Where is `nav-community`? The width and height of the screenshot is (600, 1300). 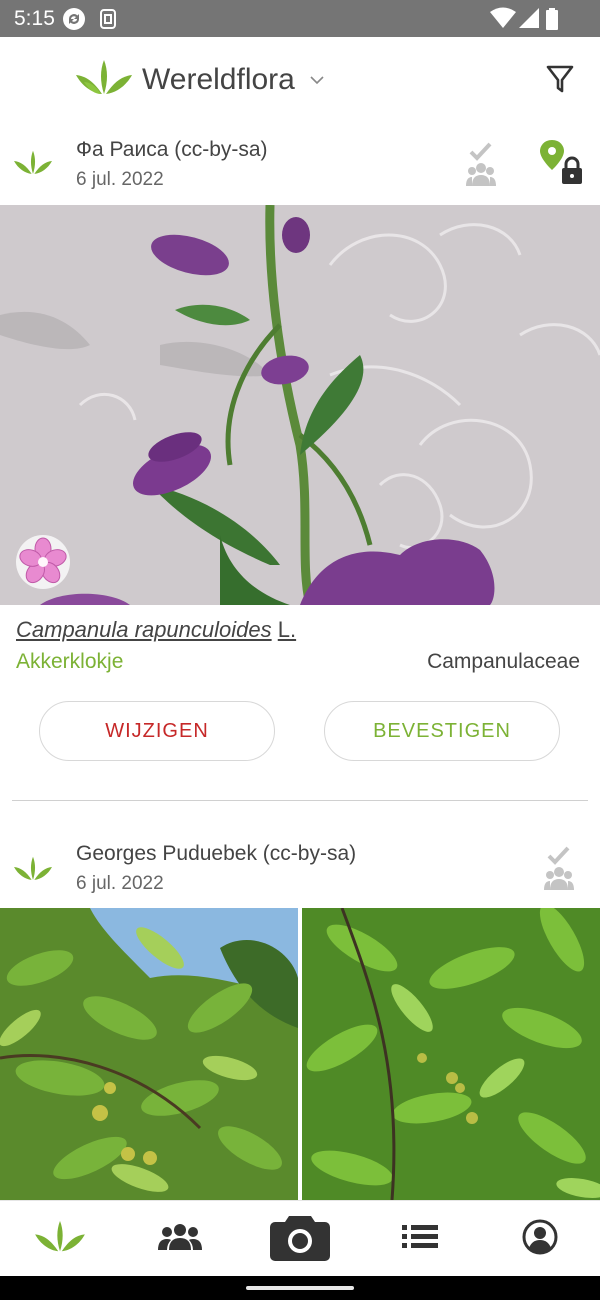
nav-community is located at coordinates (180, 1239).